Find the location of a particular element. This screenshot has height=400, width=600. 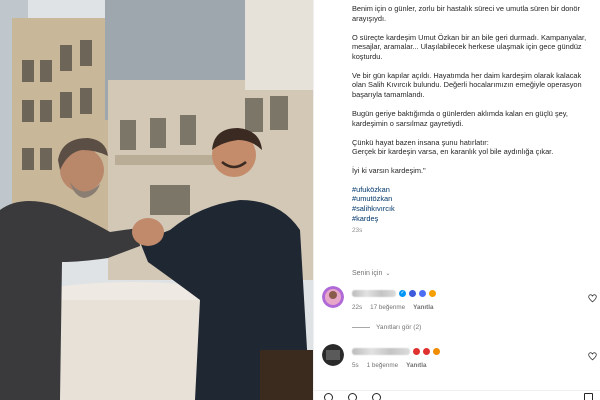

like-icon is located at coordinates (328, 396).